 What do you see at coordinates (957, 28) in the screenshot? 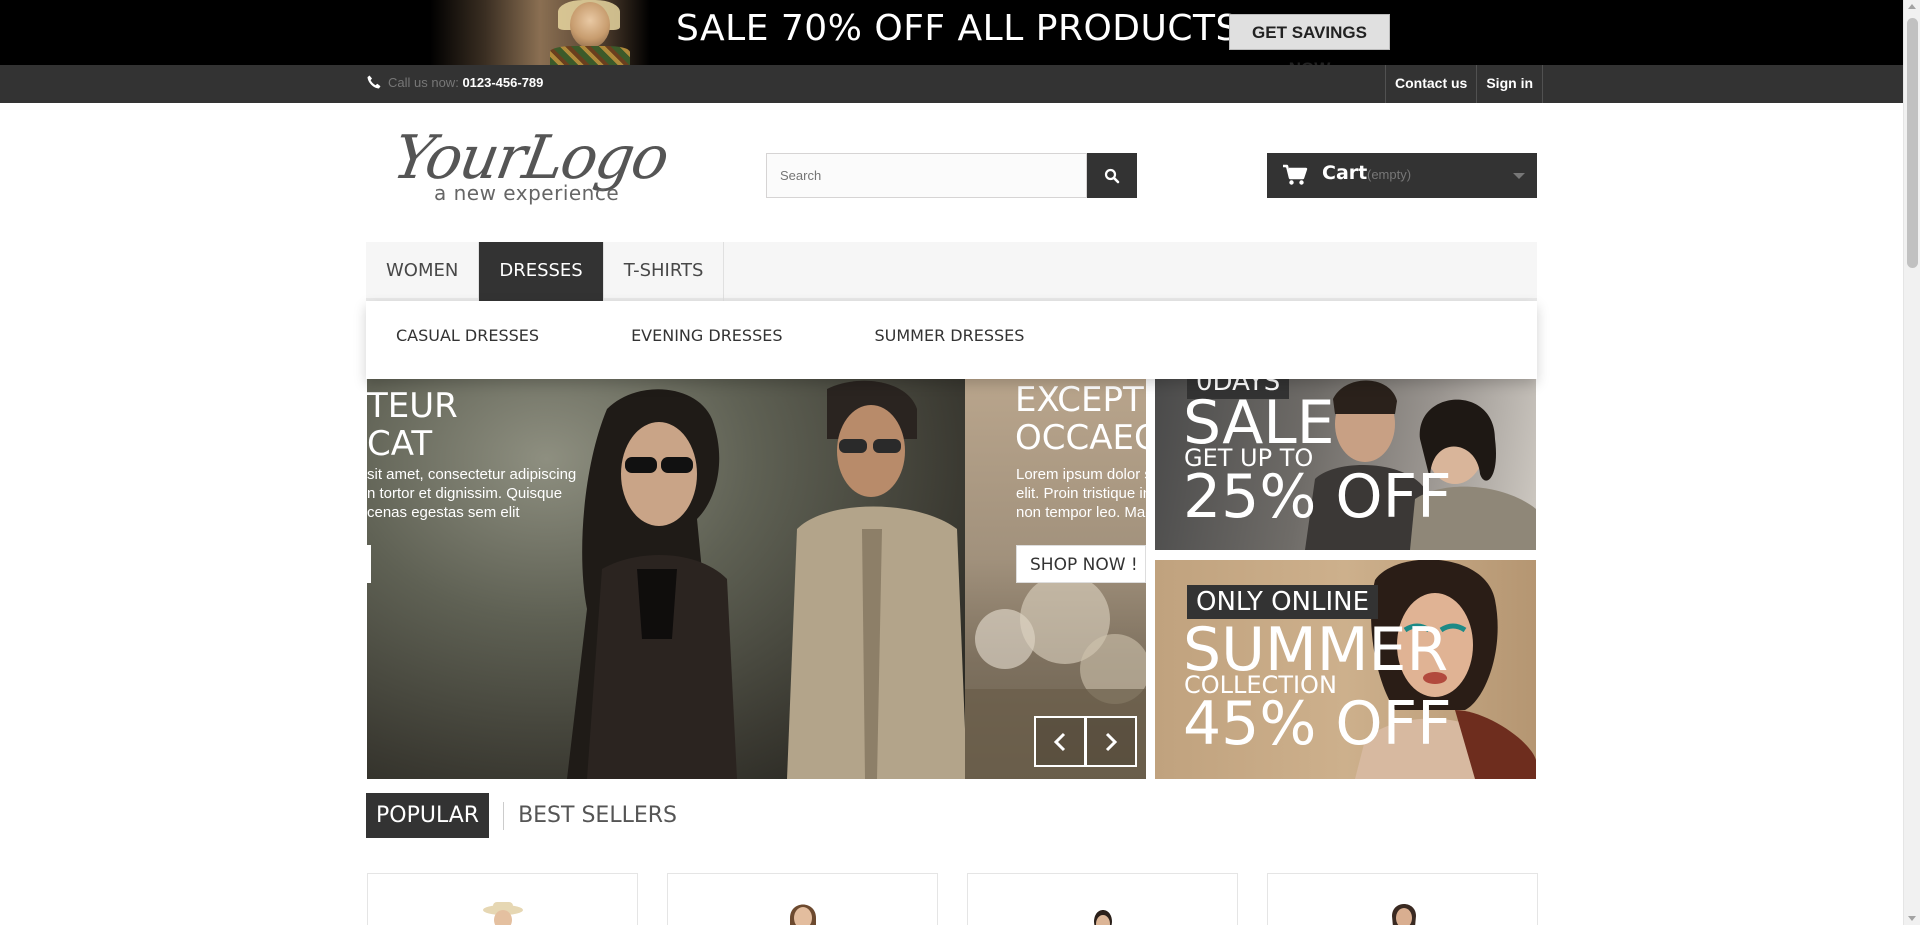
I see `promo-headline: SALE 70% OFF ALL PRODUCTS` at bounding box center [957, 28].